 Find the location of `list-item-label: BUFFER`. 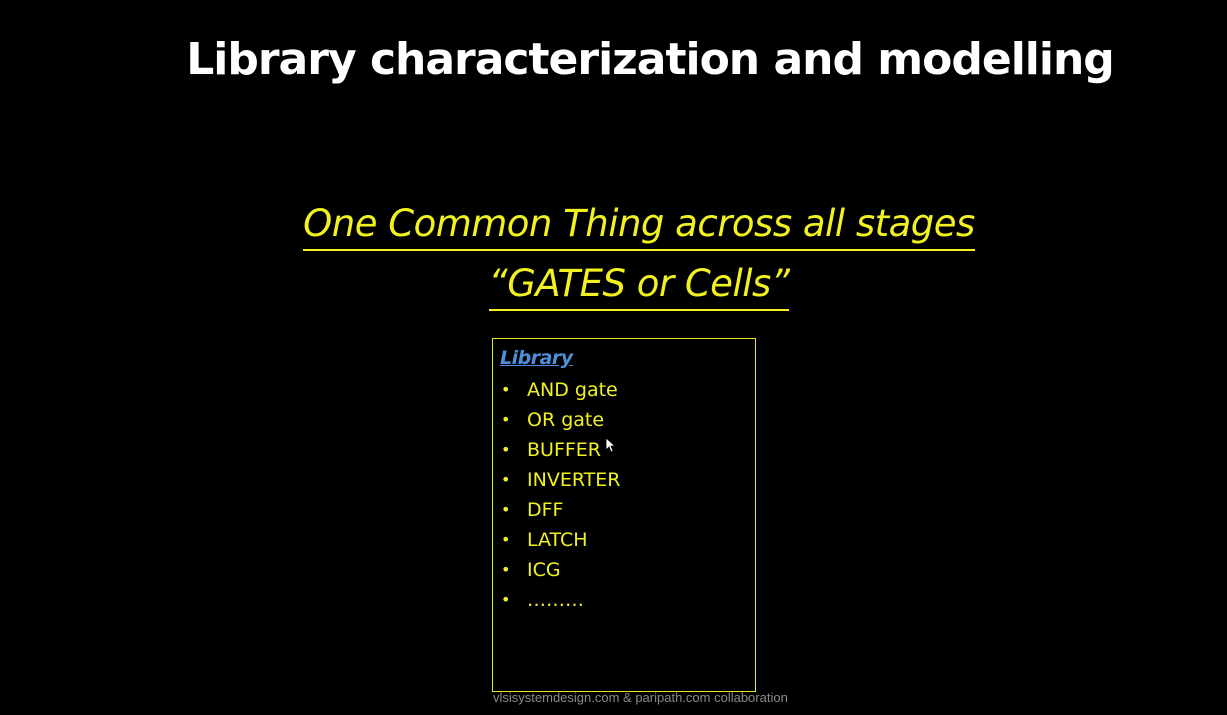

list-item-label: BUFFER is located at coordinates (564, 450).